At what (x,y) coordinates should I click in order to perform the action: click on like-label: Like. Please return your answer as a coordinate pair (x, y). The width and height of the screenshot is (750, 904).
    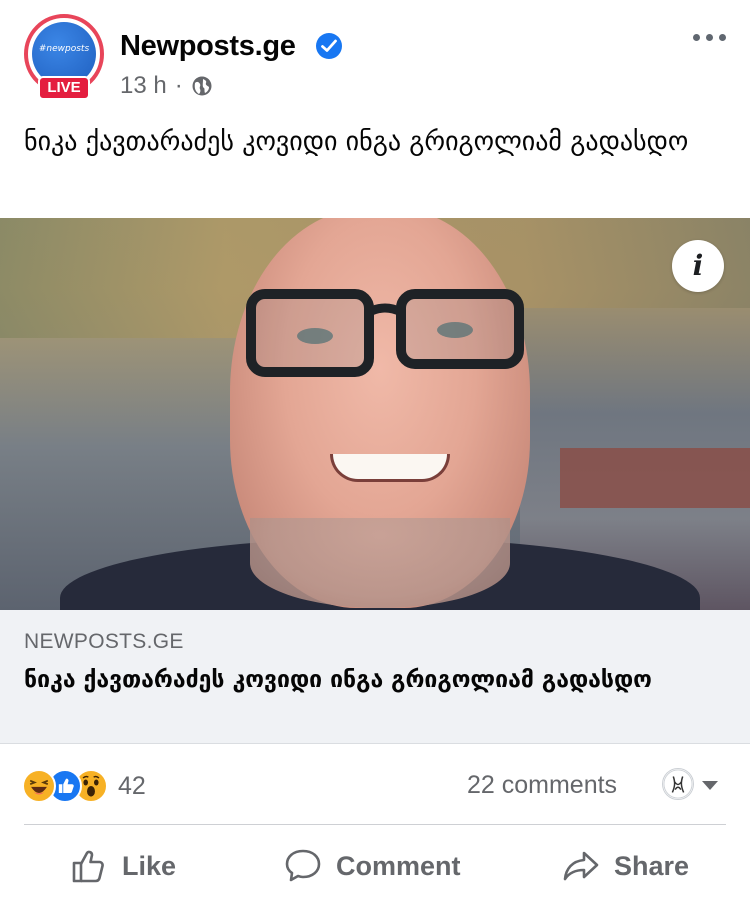
    Looking at the image, I should click on (149, 865).